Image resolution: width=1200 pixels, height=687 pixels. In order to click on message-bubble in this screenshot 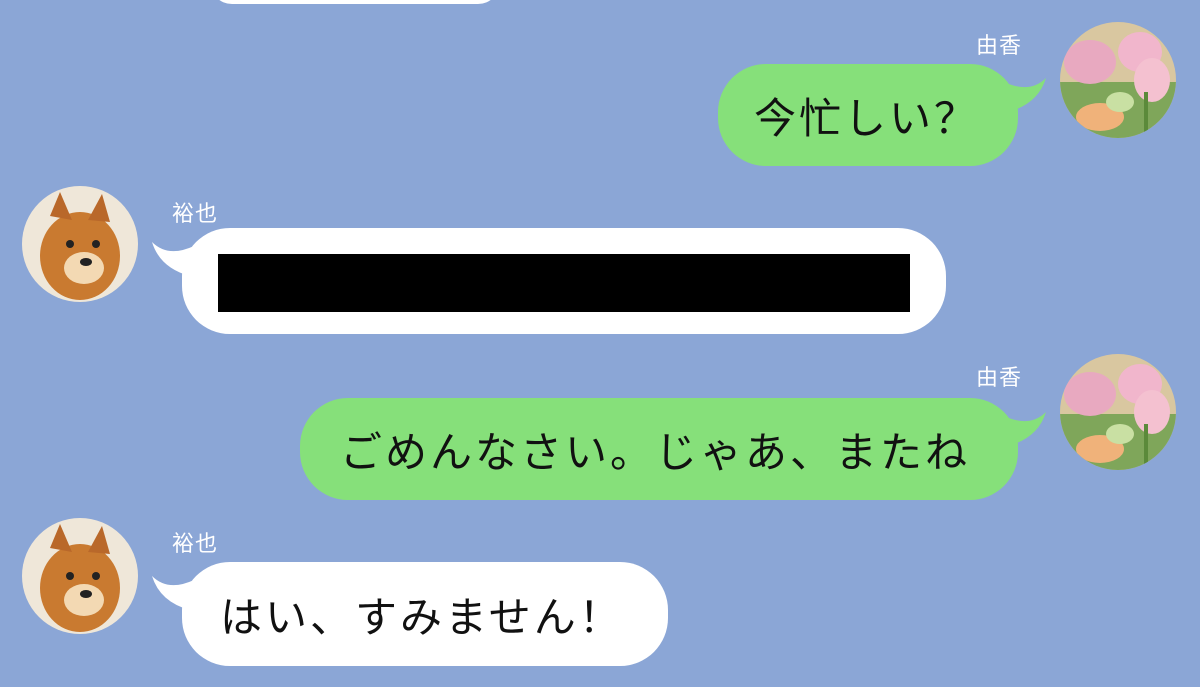, I will do `click(564, 281)`.